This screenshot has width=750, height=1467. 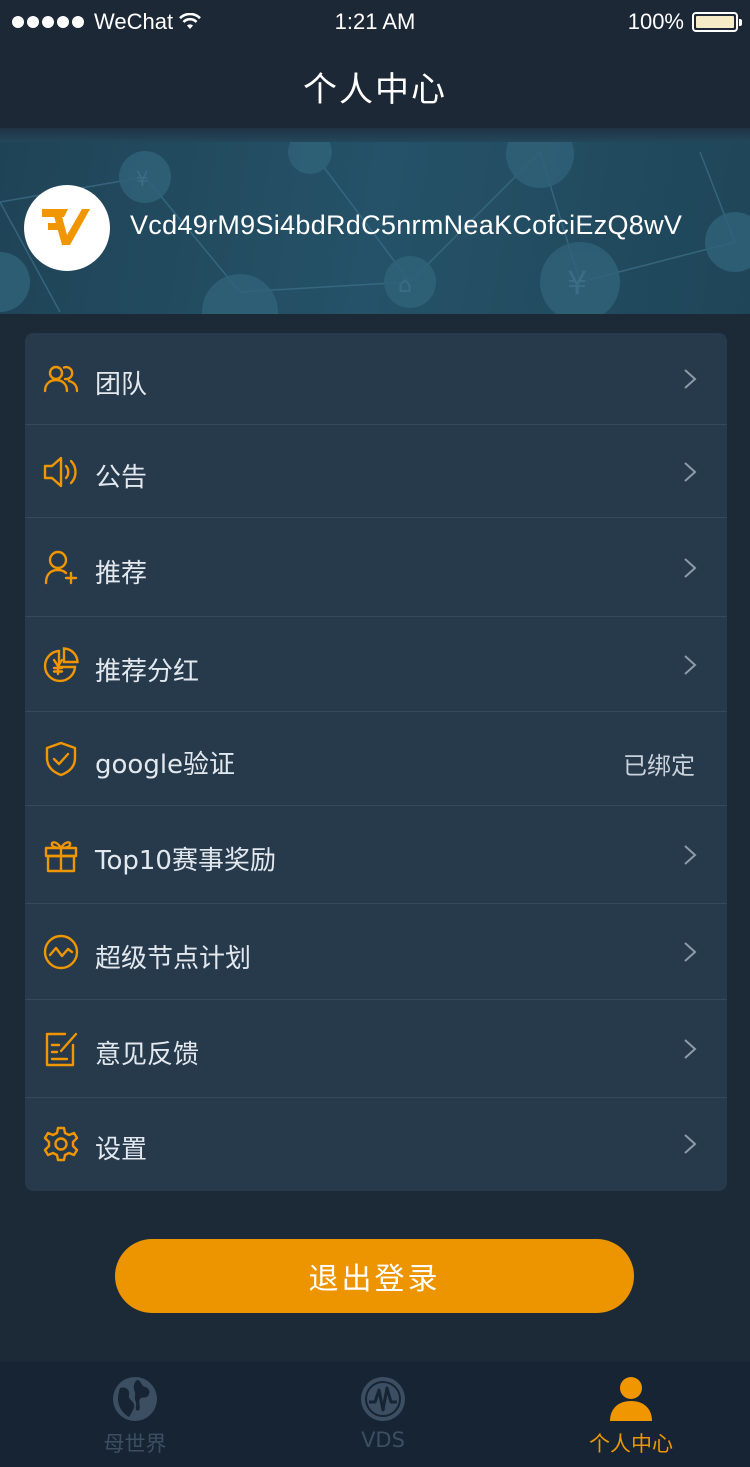 What do you see at coordinates (60, 472) in the screenshot?
I see `speaker-icon` at bounding box center [60, 472].